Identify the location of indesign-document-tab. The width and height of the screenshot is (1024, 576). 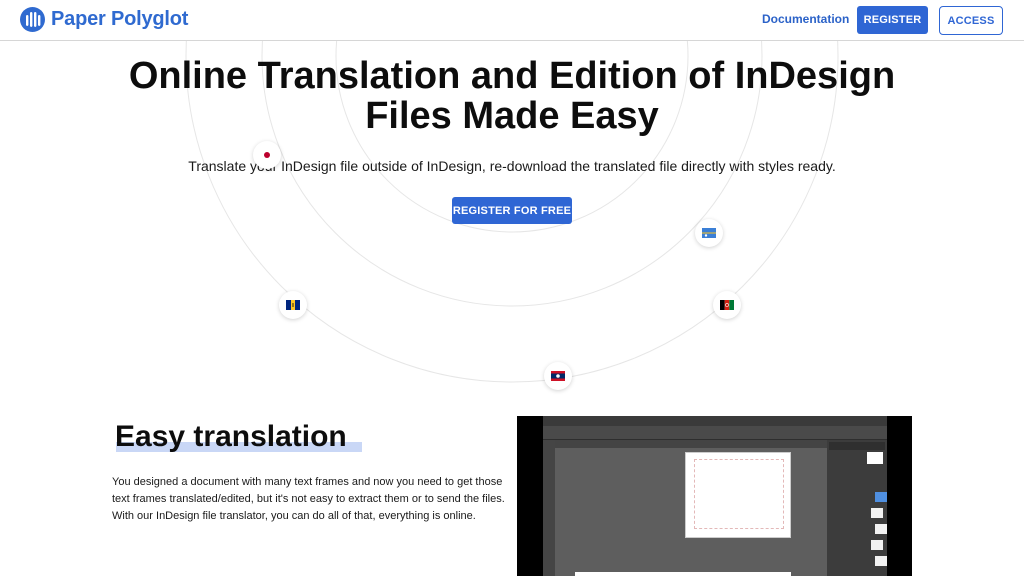
(691, 444).